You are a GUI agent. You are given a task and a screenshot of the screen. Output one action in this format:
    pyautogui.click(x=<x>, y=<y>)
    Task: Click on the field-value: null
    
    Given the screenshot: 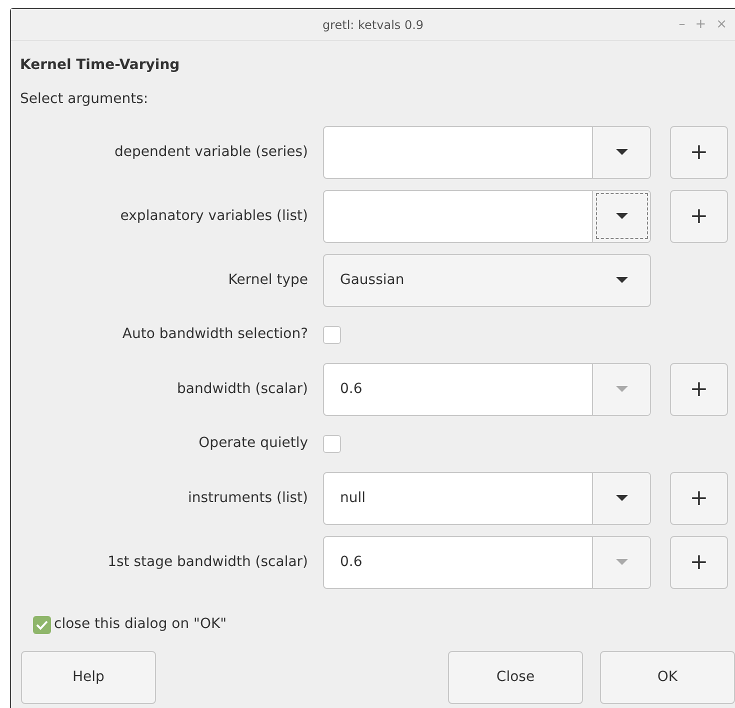 What is the action you would take?
    pyautogui.click(x=353, y=498)
    